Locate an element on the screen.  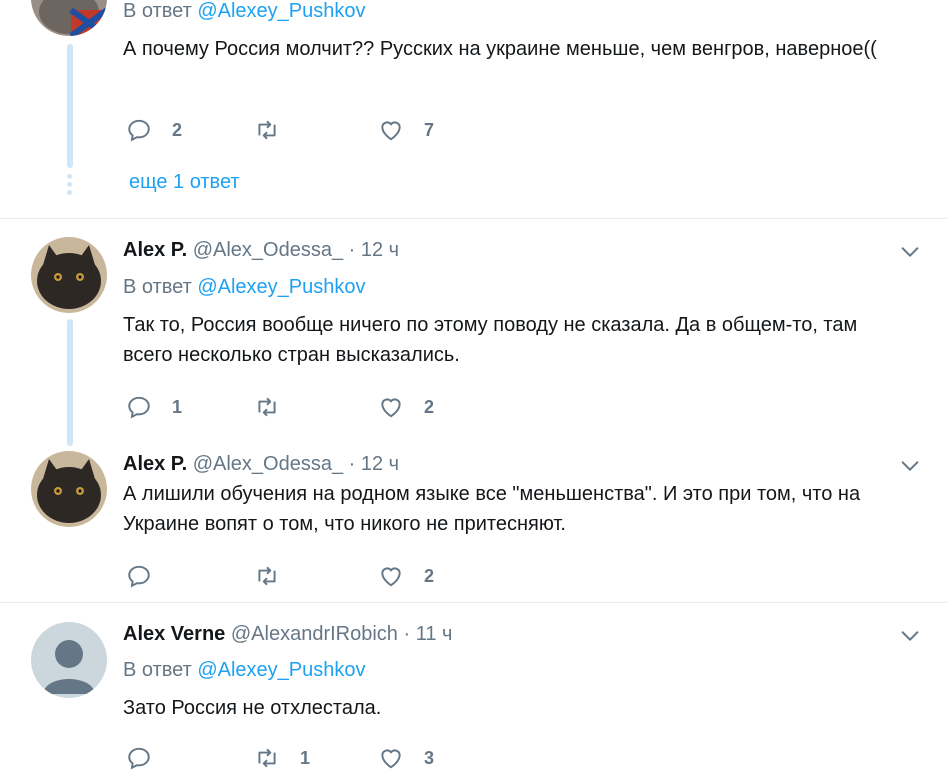
tweet-actions: 2 7 is located at coordinates (286, 130).